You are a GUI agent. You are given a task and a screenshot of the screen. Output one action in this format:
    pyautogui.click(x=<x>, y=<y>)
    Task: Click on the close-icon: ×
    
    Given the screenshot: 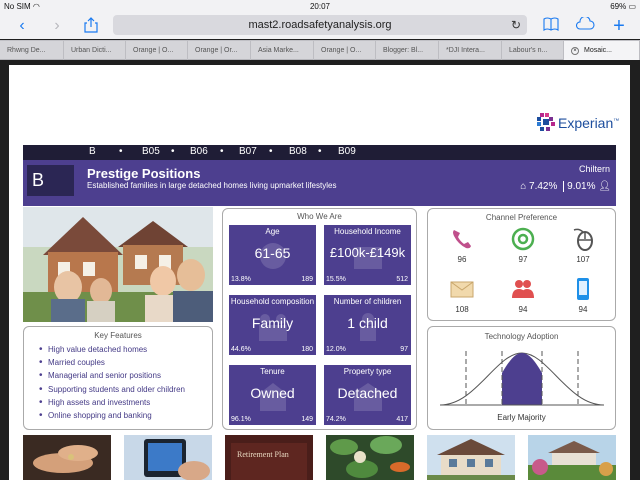 What is the action you would take?
    pyautogui.click(x=575, y=51)
    